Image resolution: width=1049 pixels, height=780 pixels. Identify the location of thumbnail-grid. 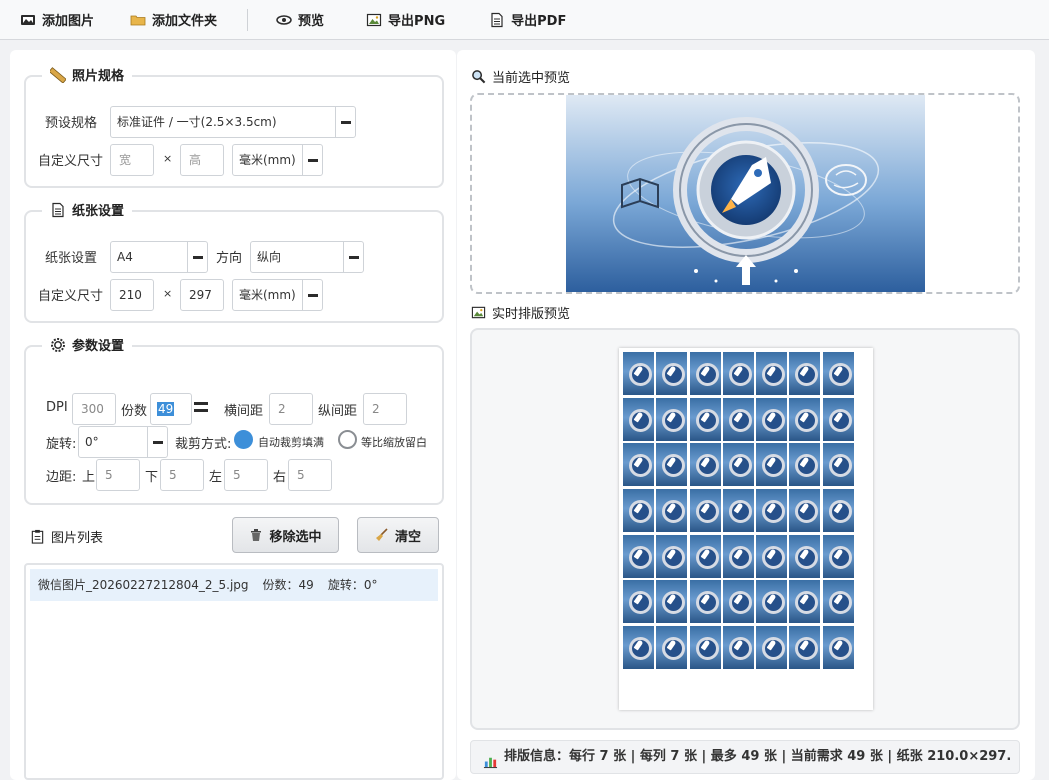
(738, 511).